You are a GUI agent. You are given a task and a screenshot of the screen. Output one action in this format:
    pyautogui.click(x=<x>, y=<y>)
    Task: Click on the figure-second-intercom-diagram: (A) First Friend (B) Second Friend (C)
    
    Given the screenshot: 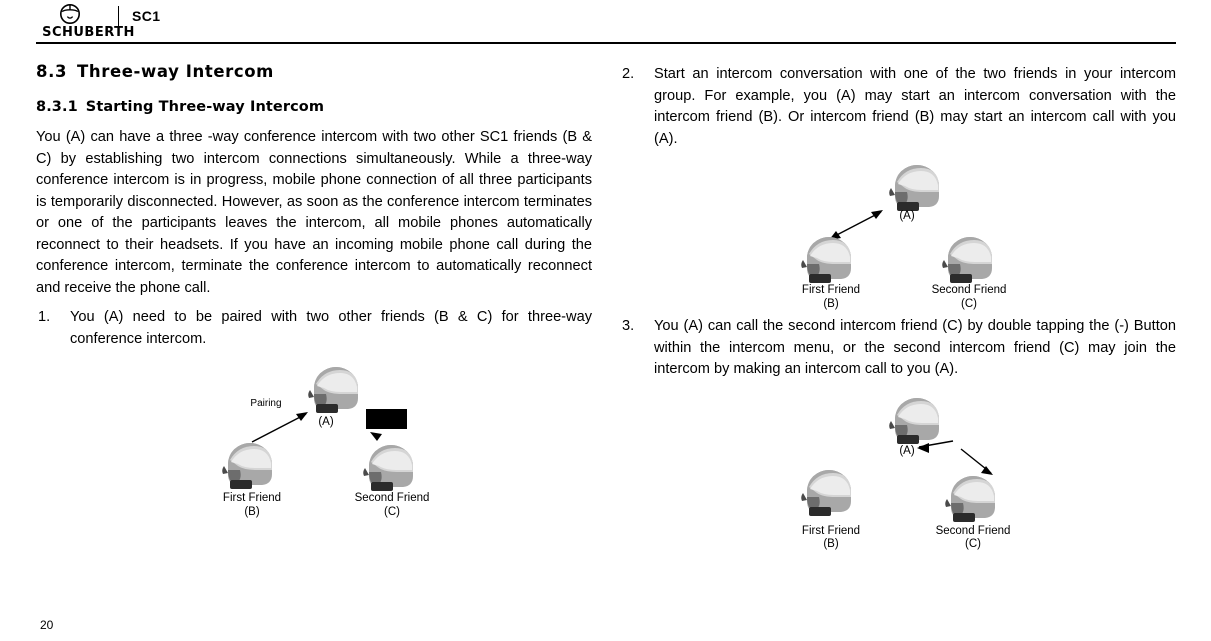 What is the action you would take?
    pyautogui.click(x=930, y=472)
    